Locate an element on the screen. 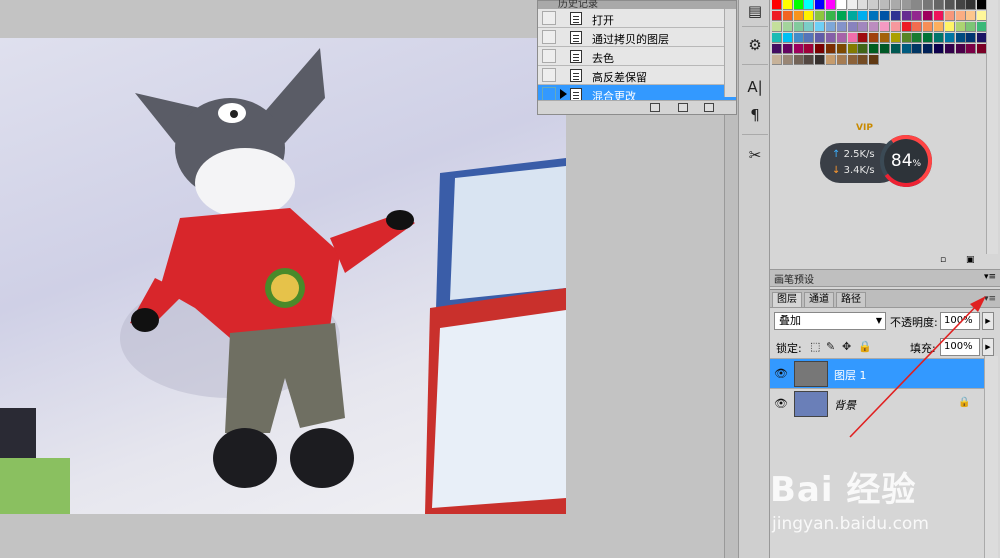 Image resolution: width=1000 pixels, height=558 pixels. tab-brush-presets: 画笔预设 is located at coordinates (794, 278).